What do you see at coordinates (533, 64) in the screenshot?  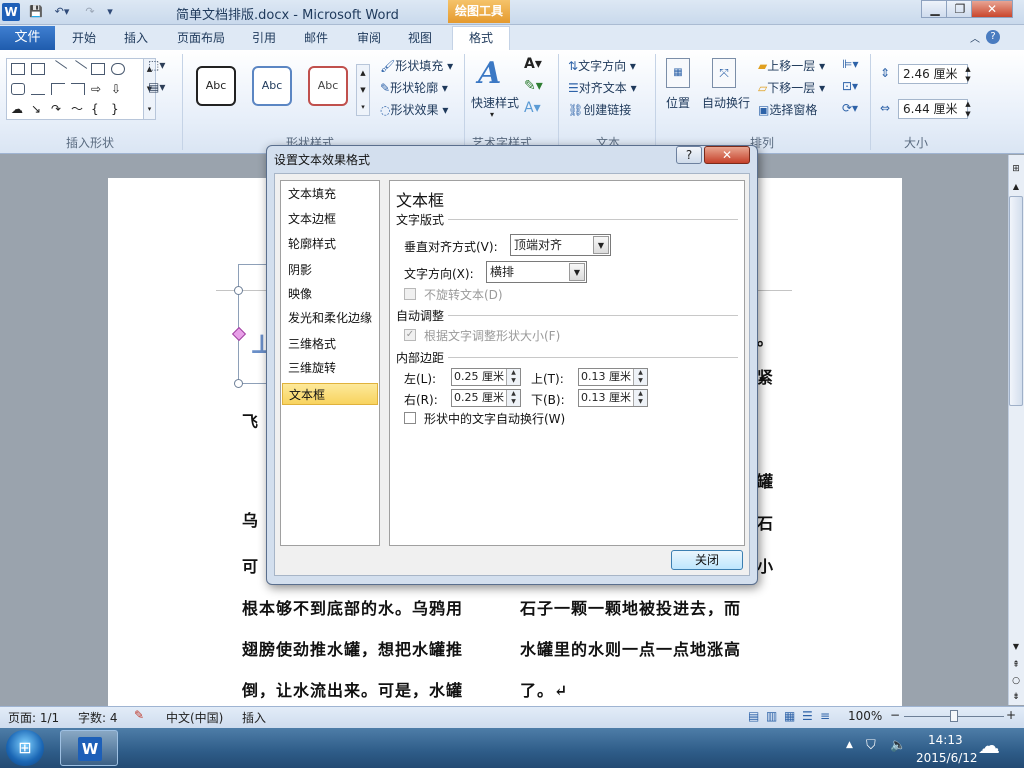 I see `text-fill-icon: A▾` at bounding box center [533, 64].